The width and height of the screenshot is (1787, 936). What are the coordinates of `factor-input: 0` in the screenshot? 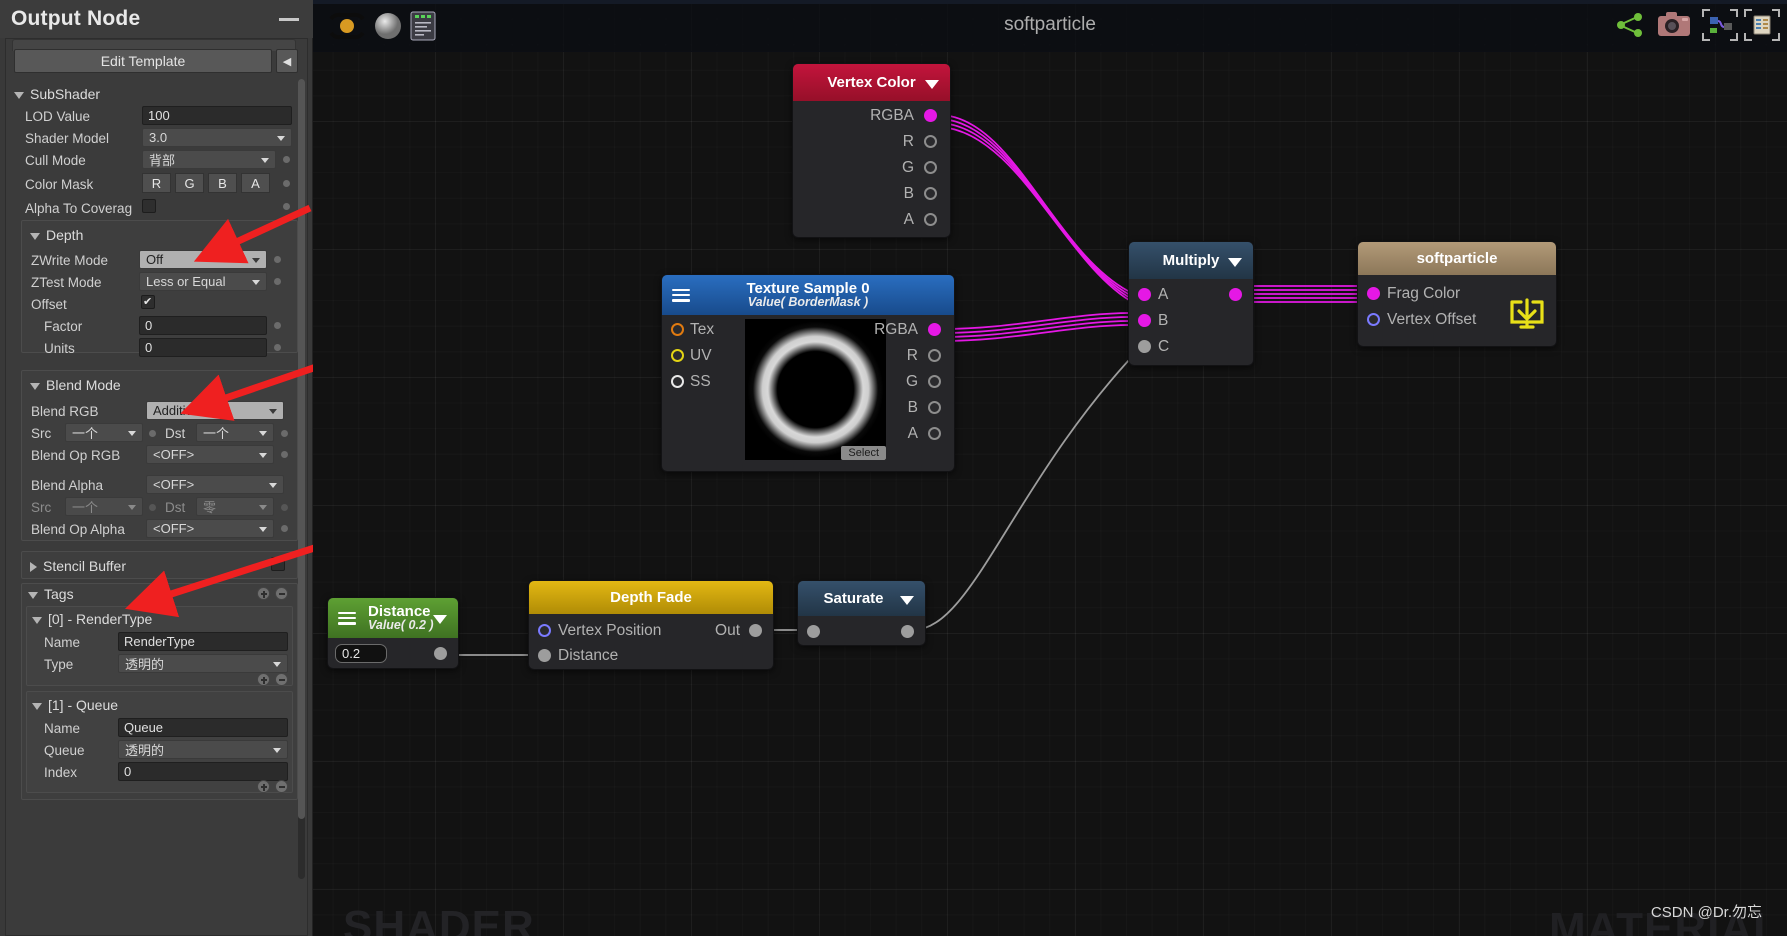 It's located at (203, 325).